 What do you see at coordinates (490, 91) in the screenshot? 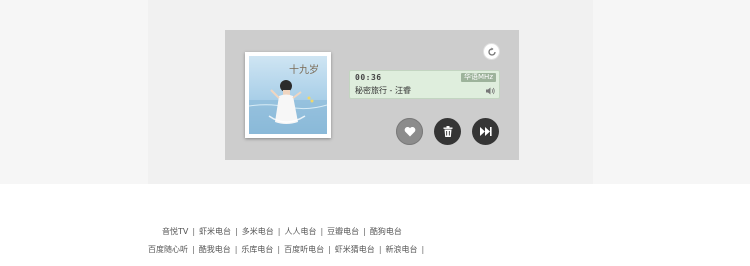
I see `volume-icon` at bounding box center [490, 91].